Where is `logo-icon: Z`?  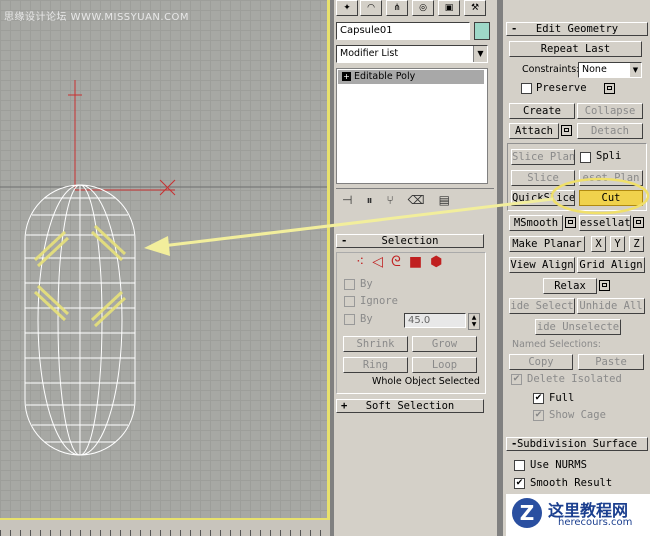
logo-icon: Z is located at coordinates (527, 513).